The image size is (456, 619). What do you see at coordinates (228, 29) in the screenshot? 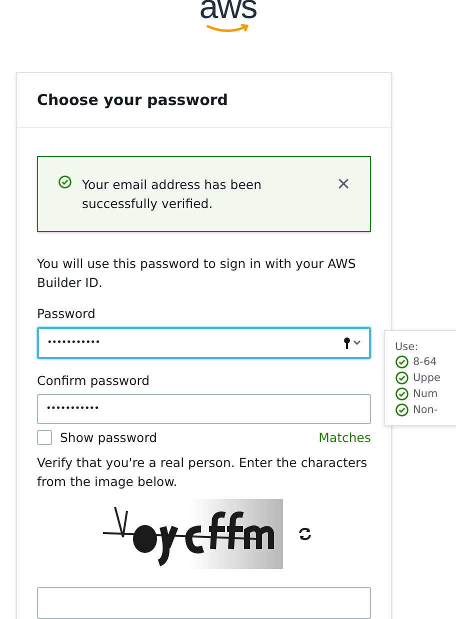
I see `smile-arrow-icon` at bounding box center [228, 29].